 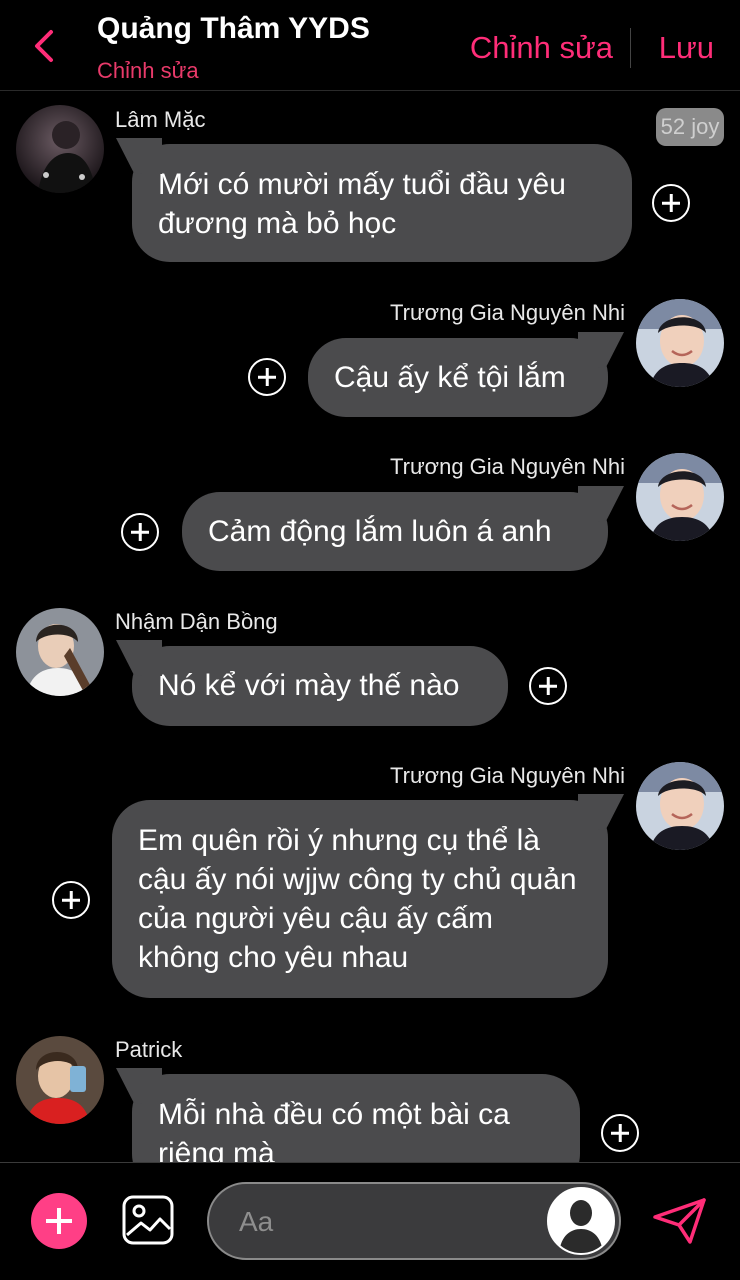 I want to click on message-input-wrapper, so click(x=414, y=1221).